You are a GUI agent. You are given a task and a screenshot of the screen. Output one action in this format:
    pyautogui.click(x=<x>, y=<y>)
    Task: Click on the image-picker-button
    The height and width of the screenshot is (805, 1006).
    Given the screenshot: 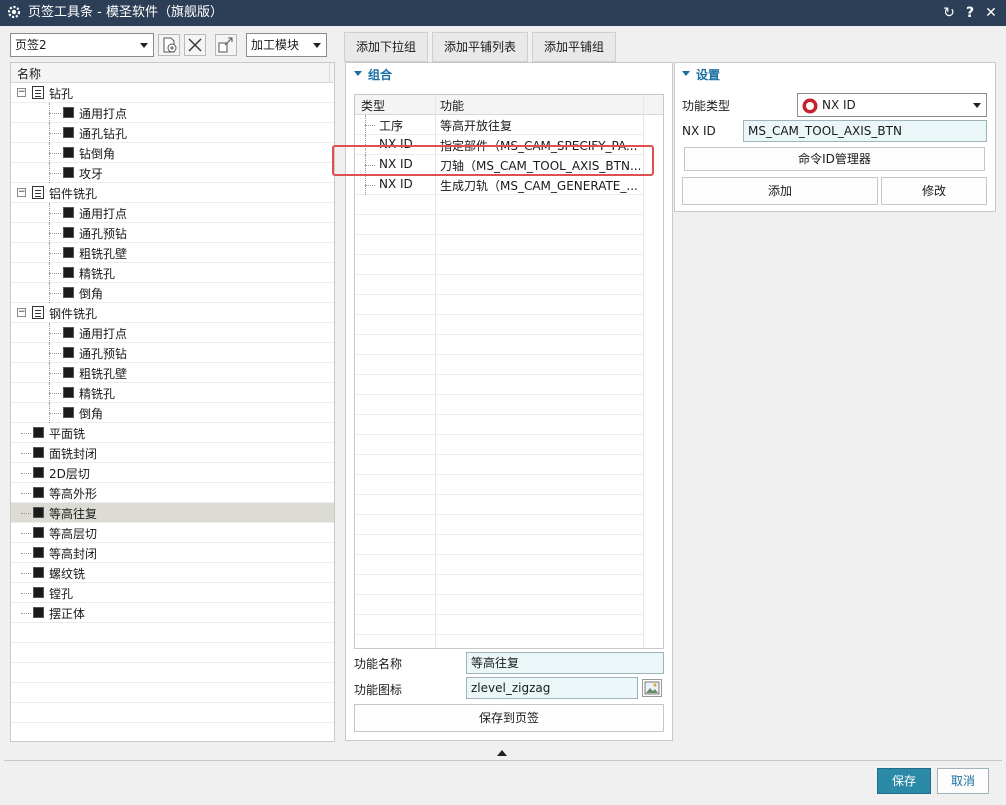 What is the action you would take?
    pyautogui.click(x=652, y=688)
    